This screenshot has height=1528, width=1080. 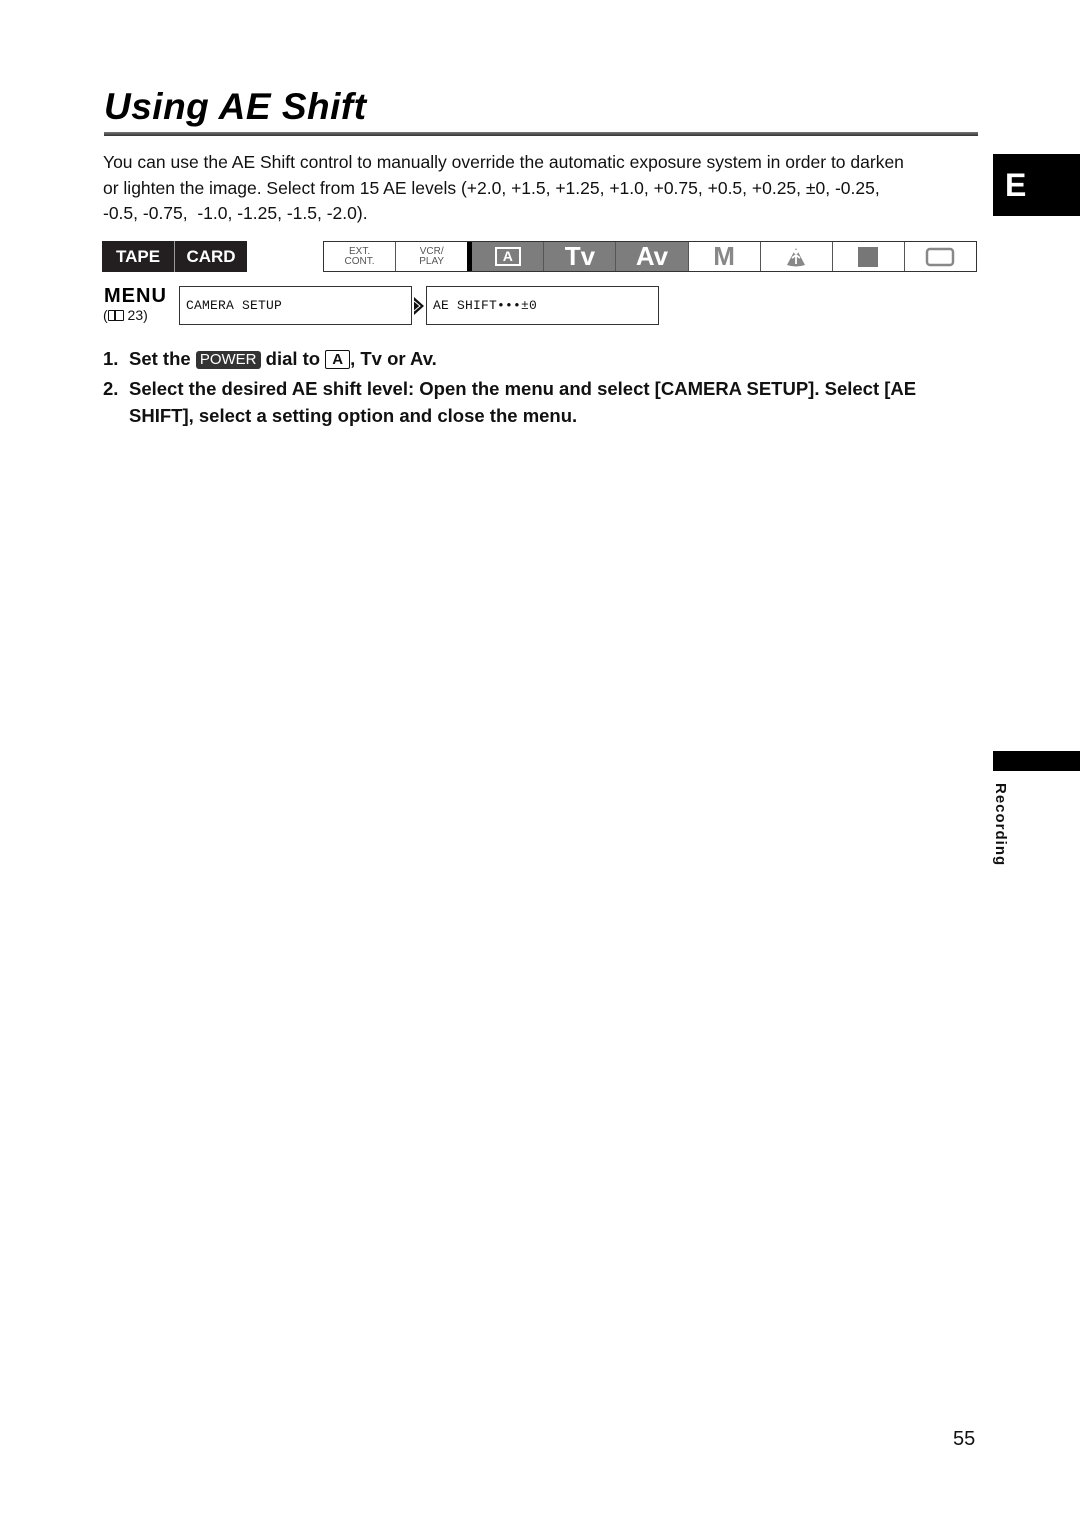 I want to click on media-indicator: TAPE CARD, so click(x=174, y=256).